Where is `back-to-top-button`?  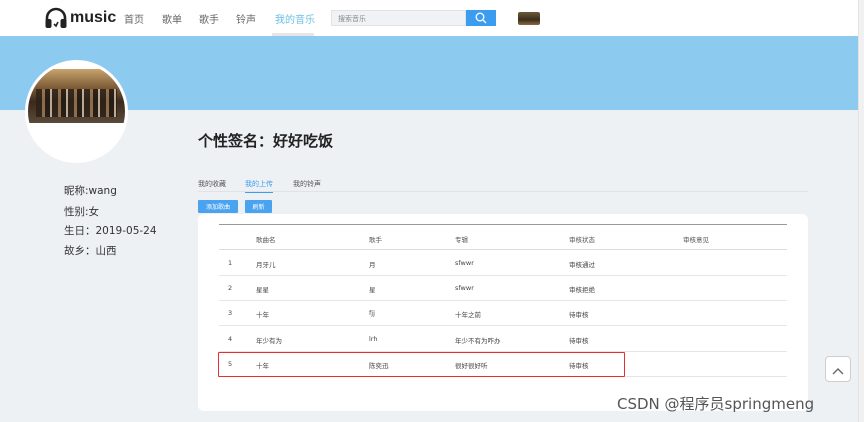
back-to-top-button is located at coordinates (838, 369).